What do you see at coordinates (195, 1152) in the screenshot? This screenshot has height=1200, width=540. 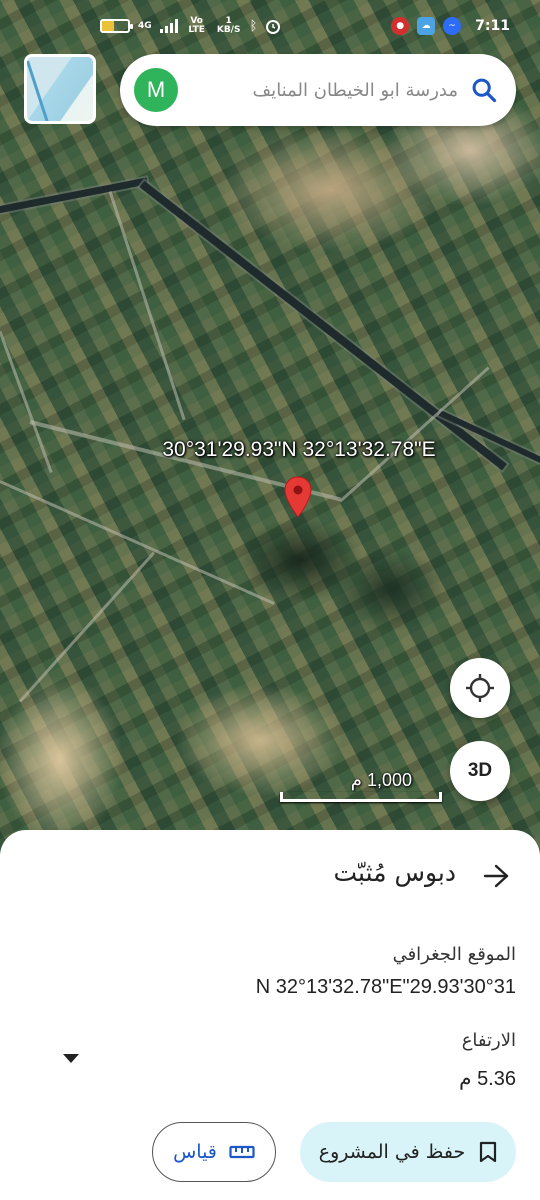 I see `measure-label: قياس` at bounding box center [195, 1152].